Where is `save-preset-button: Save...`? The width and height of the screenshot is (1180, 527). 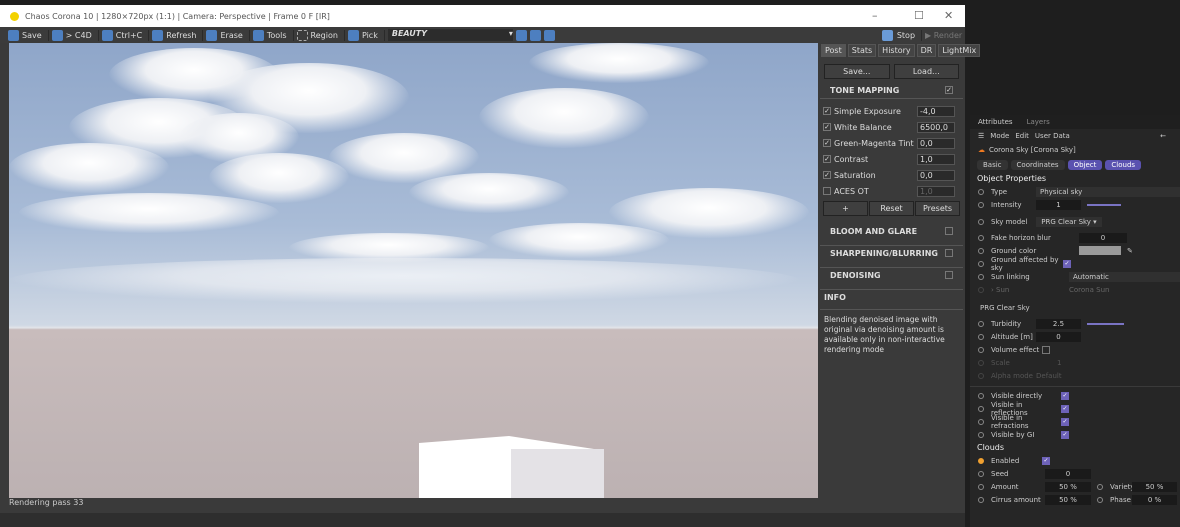
save-preset-button: Save... is located at coordinates (857, 71).